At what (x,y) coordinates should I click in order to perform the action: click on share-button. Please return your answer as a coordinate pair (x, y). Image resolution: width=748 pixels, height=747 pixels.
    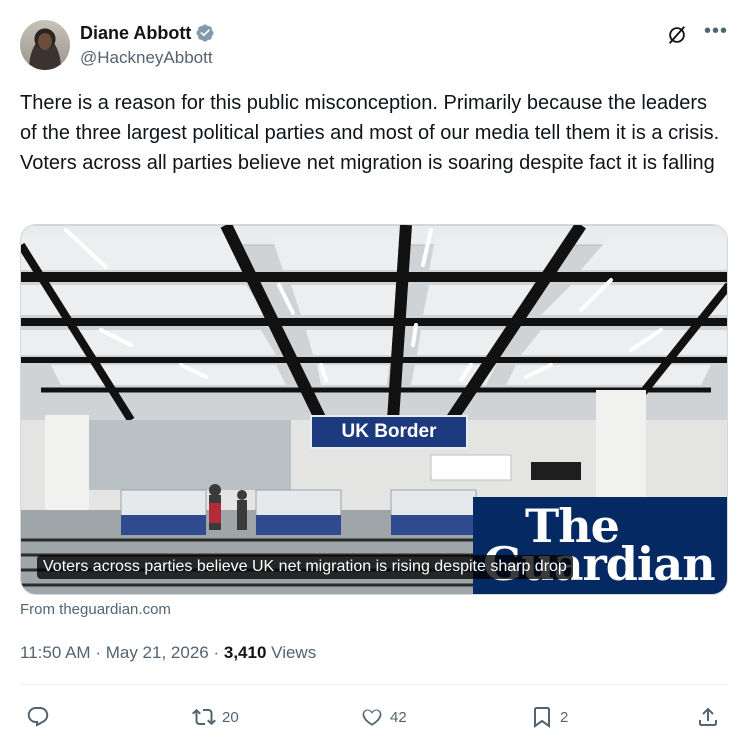
    Looking at the image, I should click on (708, 717).